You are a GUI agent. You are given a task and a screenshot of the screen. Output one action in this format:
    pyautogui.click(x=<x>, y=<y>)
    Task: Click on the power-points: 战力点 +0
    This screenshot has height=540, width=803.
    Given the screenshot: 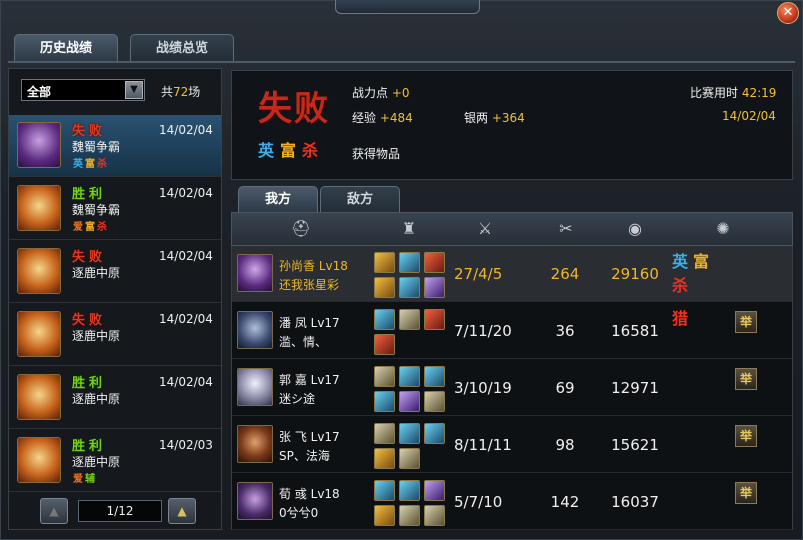 What is the action you would take?
    pyautogui.click(x=381, y=93)
    